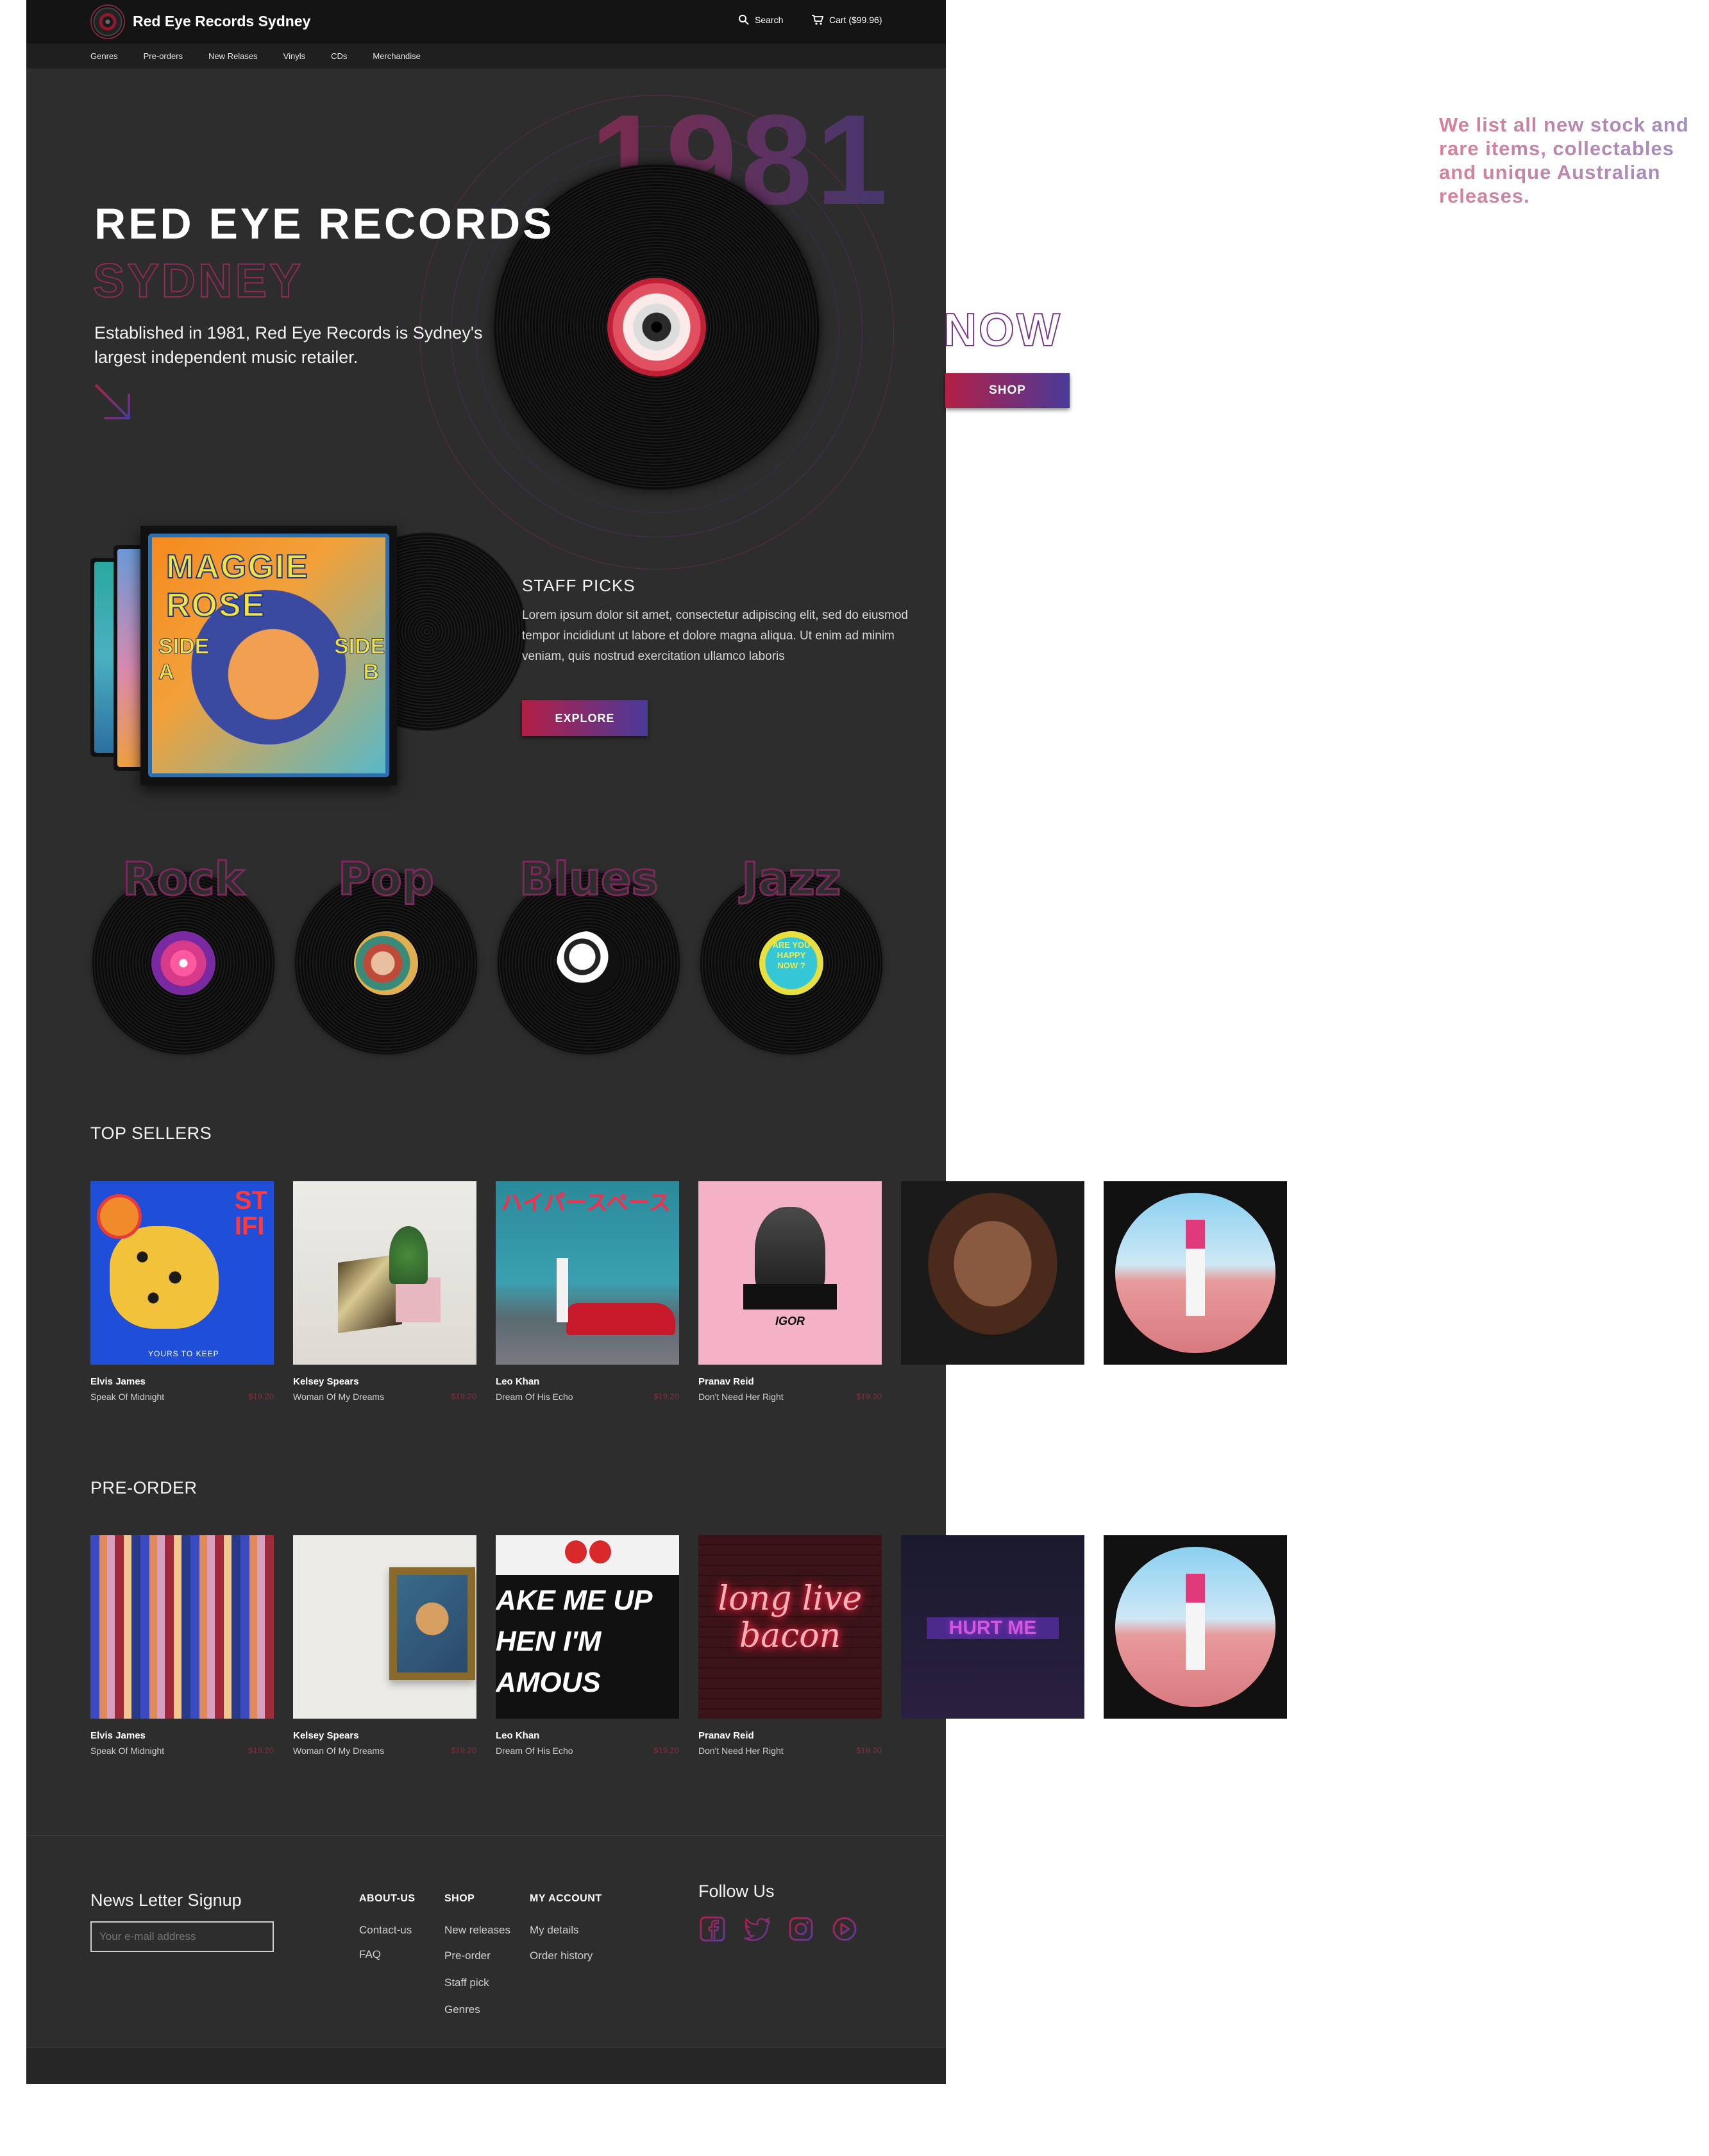  I want to click on footer-bottom-bar, so click(486, 2065).